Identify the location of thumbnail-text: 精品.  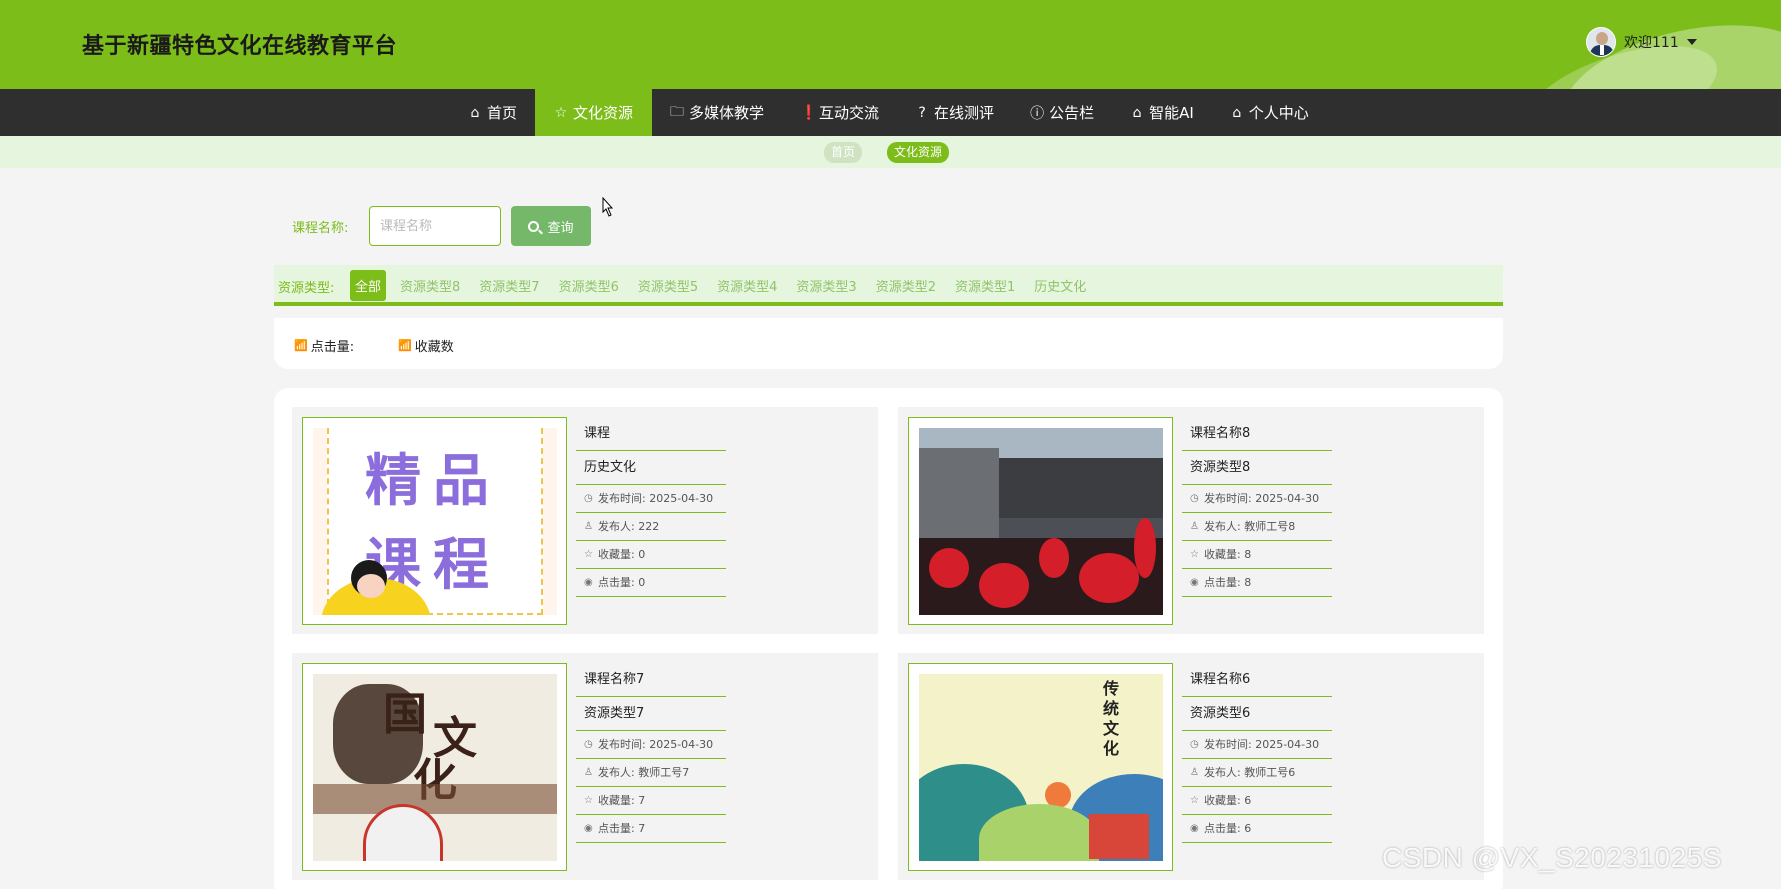
(433, 481).